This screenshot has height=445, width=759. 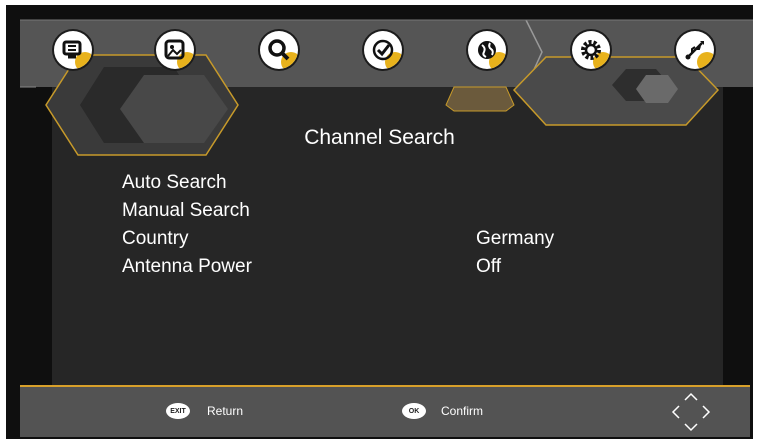 What do you see at coordinates (379, 137) in the screenshot?
I see `page-title: Channel Search` at bounding box center [379, 137].